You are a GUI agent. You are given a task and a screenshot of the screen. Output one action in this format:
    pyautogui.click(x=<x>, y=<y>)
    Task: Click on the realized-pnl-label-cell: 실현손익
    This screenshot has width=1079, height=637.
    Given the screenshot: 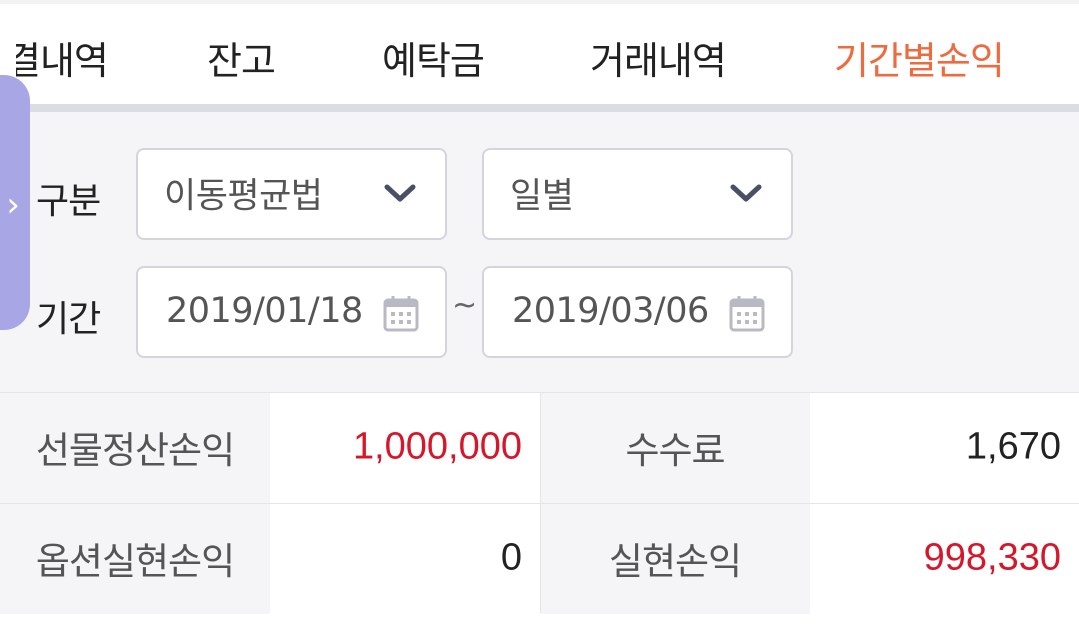 What is the action you would take?
    pyautogui.click(x=675, y=559)
    